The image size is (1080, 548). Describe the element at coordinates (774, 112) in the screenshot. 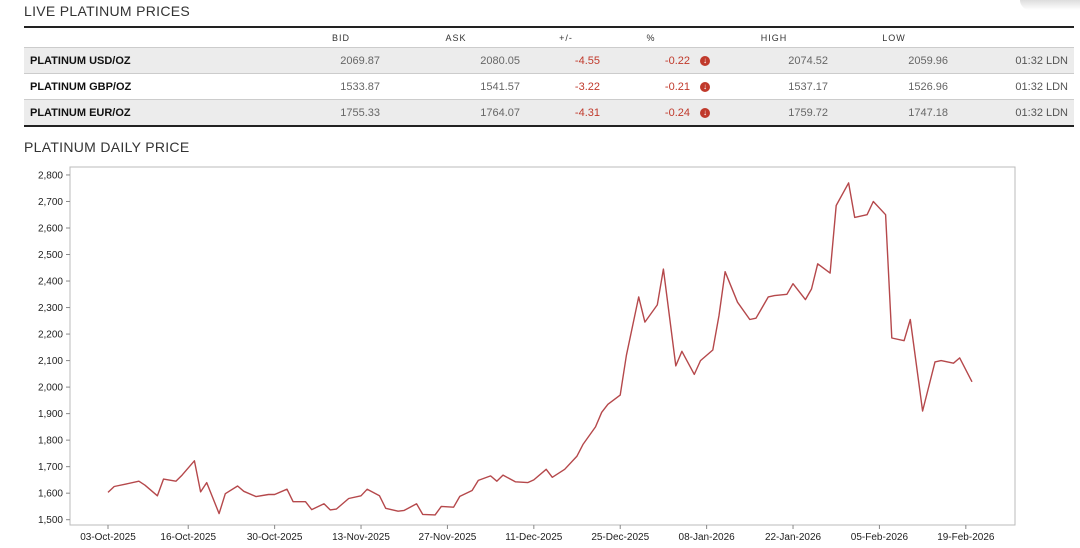

I see `row-high: 1759.72` at that location.